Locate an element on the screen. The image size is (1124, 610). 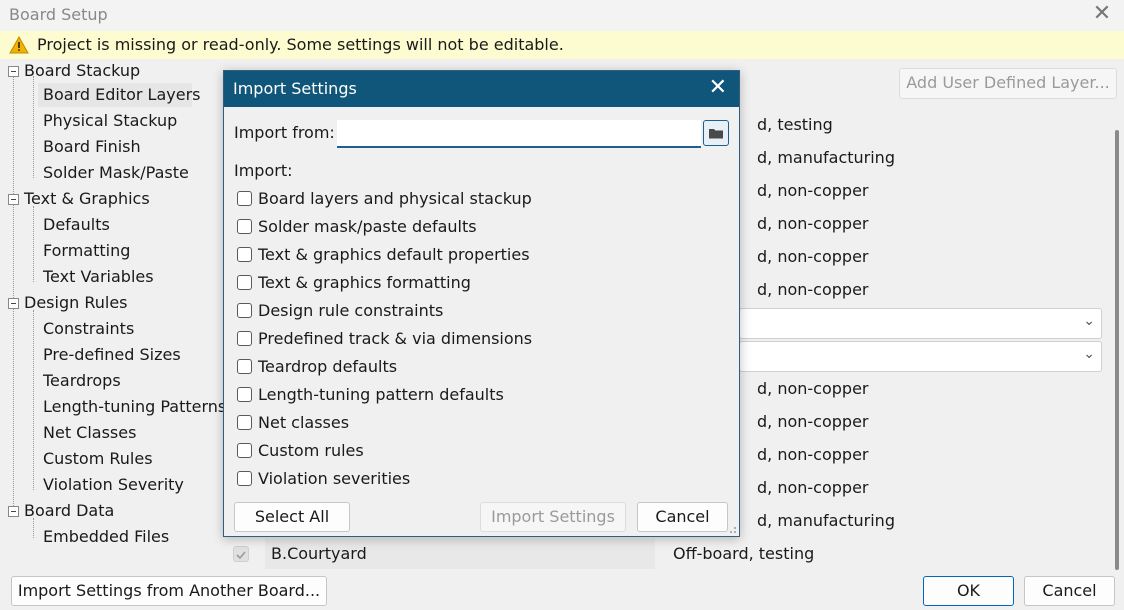
option-length-tuning-defaults: Length-tuning pattern defaults is located at coordinates (370, 395).